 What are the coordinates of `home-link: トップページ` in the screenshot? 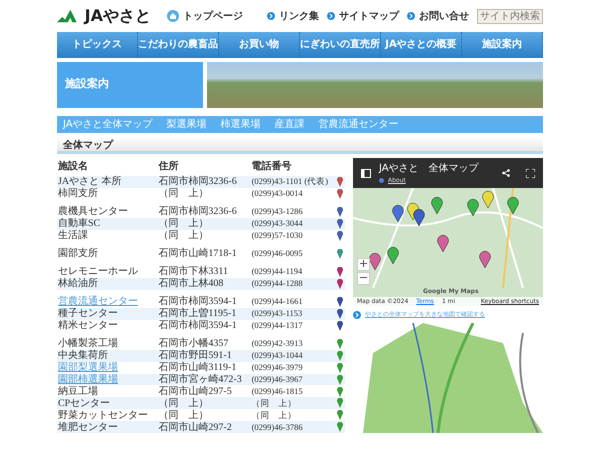 It's located at (205, 16).